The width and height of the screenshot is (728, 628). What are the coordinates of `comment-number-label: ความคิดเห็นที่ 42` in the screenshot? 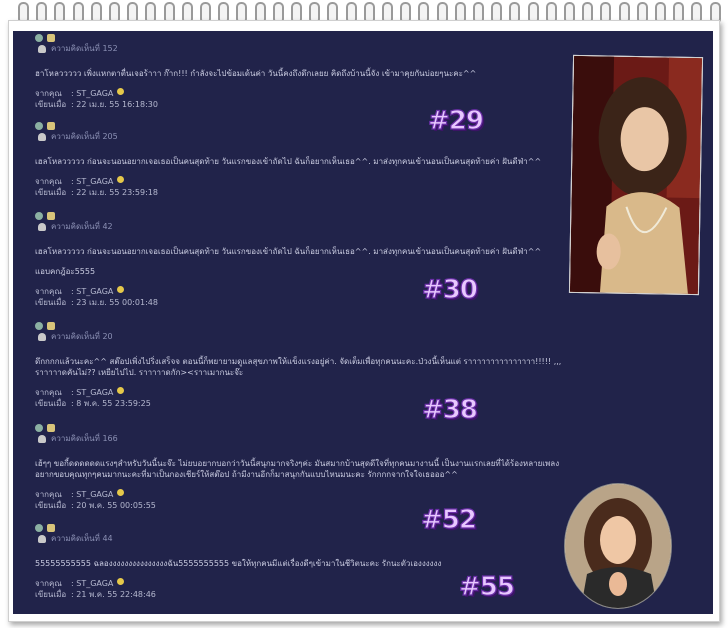 It's located at (82, 226).